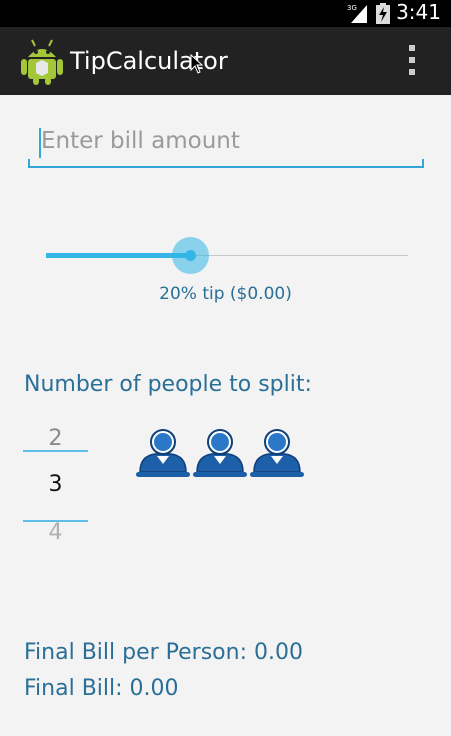  Describe the element at coordinates (225, 294) in the screenshot. I see `tip-percent-label: 20% tip ($0.00)` at that location.